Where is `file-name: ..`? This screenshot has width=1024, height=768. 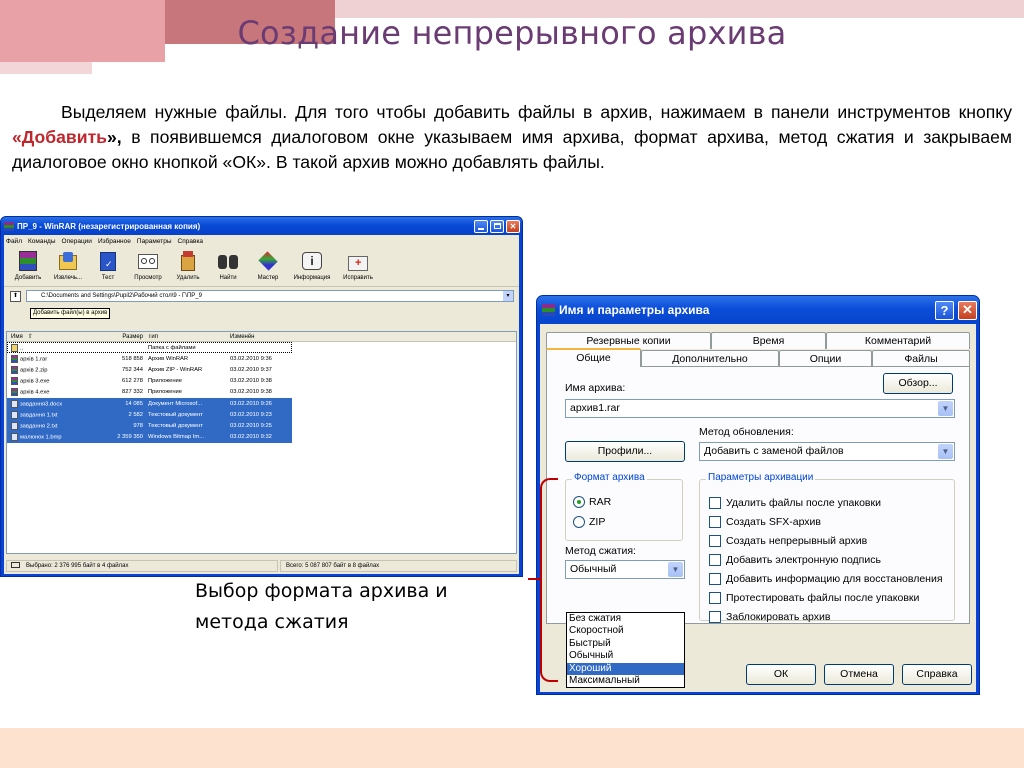
file-name: .. is located at coordinates (61, 347).